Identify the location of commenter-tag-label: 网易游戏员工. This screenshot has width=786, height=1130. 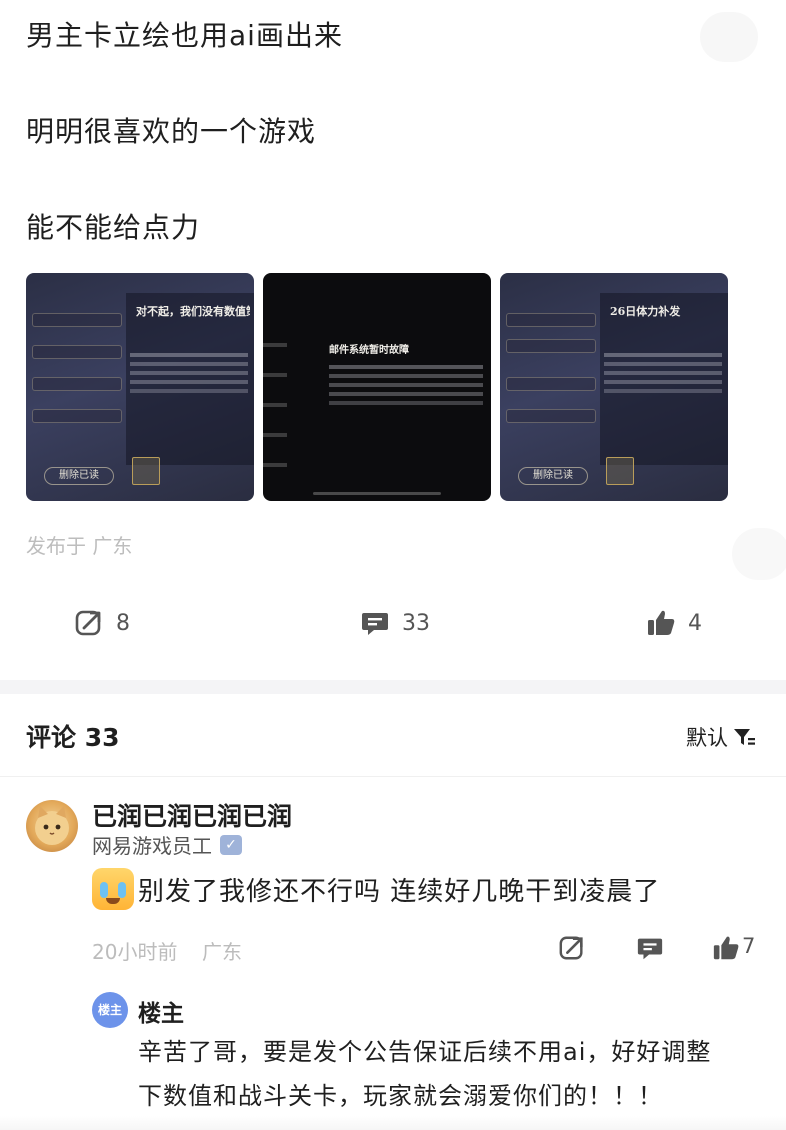
(152, 846).